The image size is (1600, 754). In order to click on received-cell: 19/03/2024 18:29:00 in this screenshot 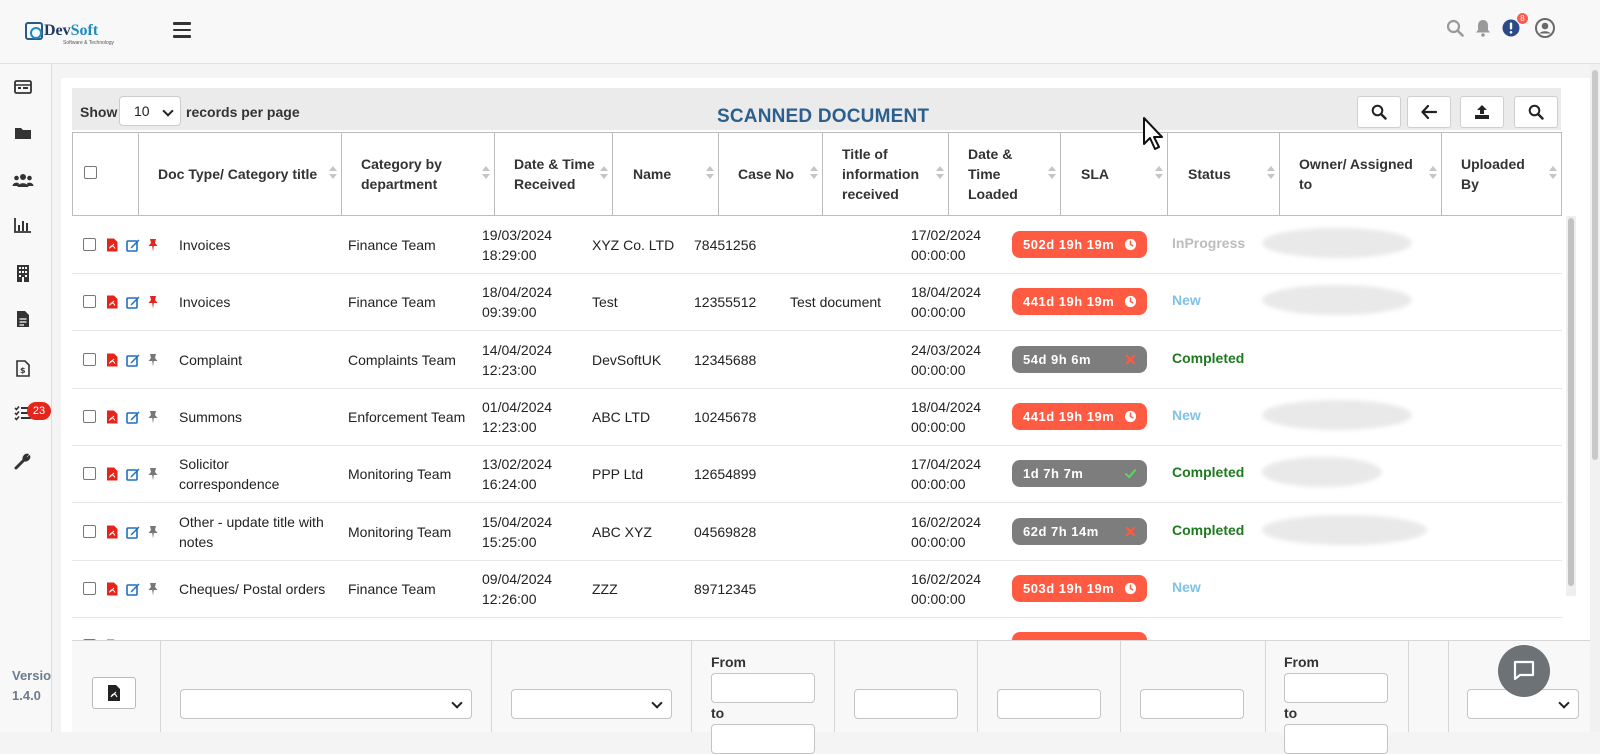, I will do `click(517, 245)`.